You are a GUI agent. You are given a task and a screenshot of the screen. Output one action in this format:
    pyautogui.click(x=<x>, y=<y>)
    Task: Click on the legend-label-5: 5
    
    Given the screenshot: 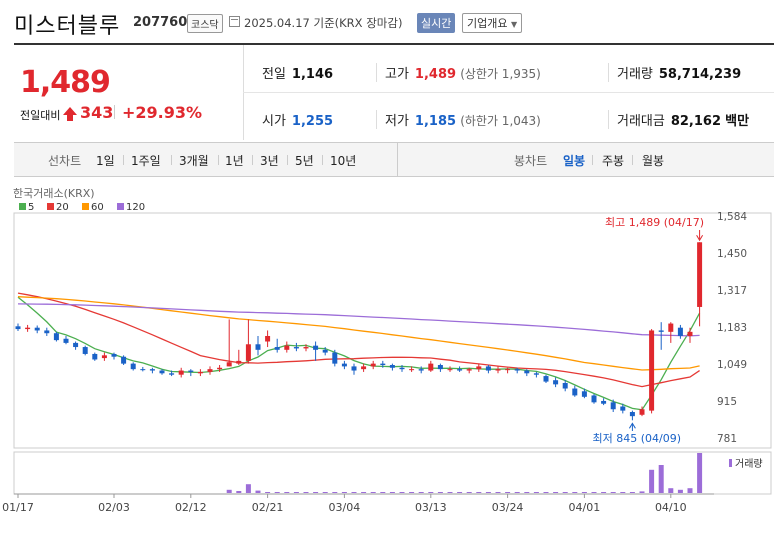 What is the action you would take?
    pyautogui.click(x=31, y=207)
    